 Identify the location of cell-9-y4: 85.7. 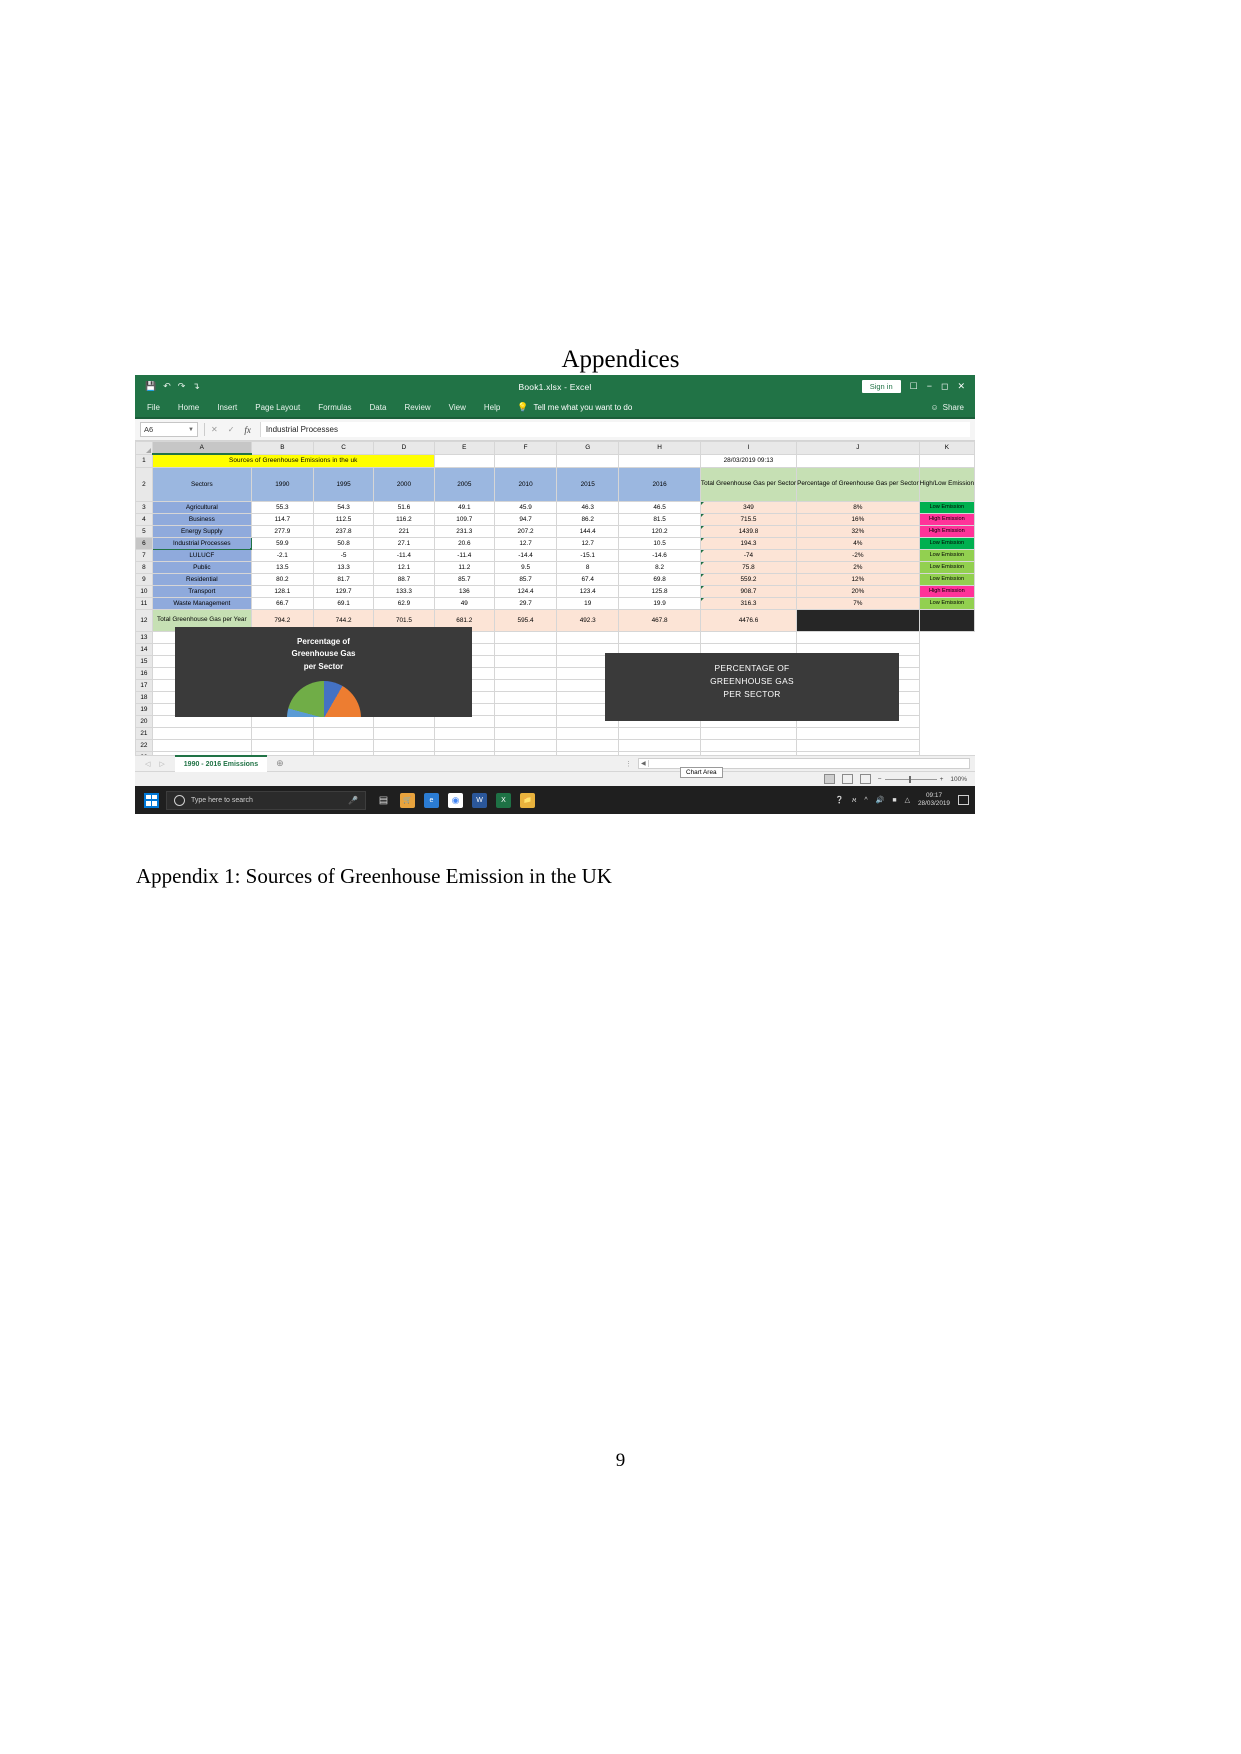
(525, 579).